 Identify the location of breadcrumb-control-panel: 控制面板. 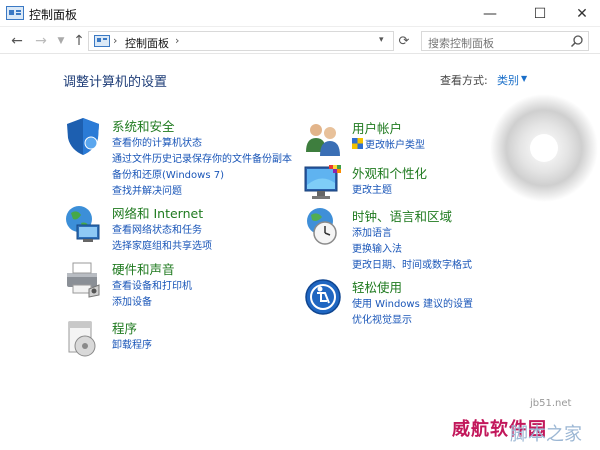
(147, 43).